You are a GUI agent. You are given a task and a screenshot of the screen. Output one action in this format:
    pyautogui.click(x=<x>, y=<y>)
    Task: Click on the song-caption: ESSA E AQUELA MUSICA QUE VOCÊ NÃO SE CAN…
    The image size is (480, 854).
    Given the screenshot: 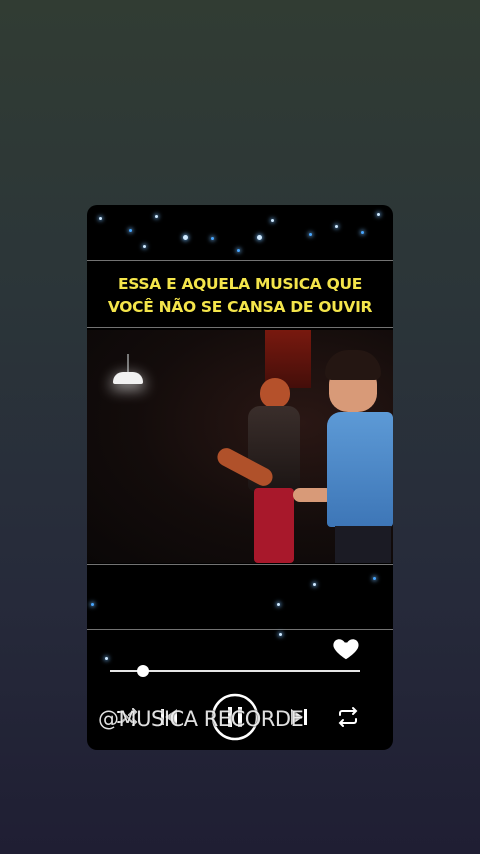 What is the action you would take?
    pyautogui.click(x=240, y=296)
    